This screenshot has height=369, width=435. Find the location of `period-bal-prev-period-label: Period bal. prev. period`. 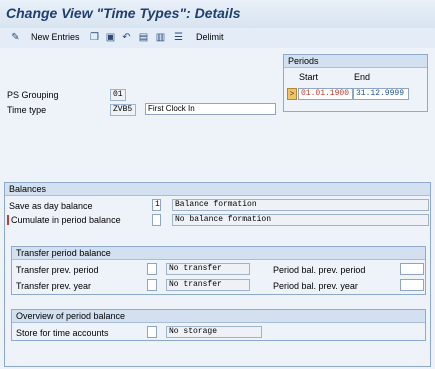

period-bal-prev-period-label: Period bal. prev. period is located at coordinates (319, 270).